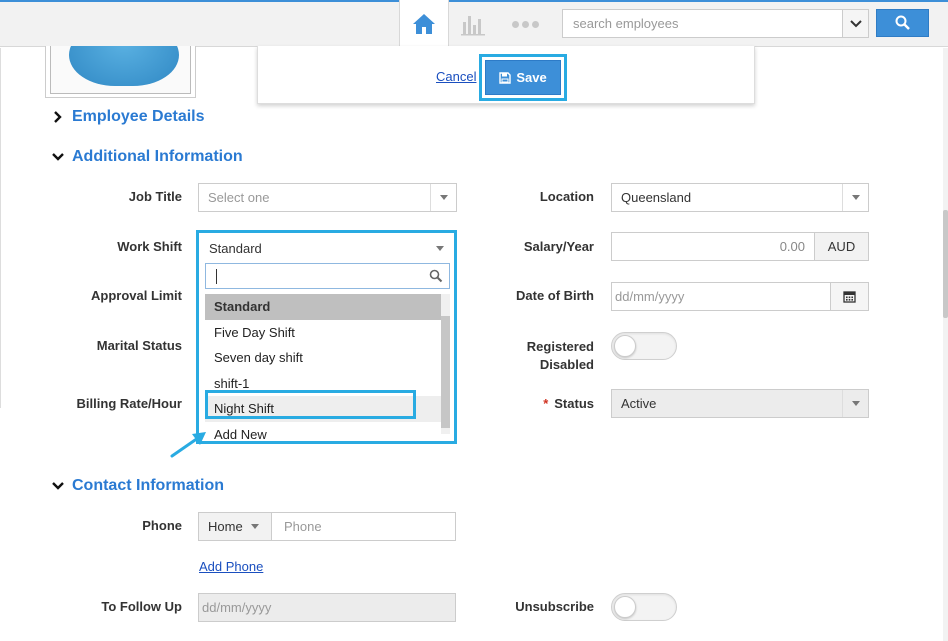 This screenshot has height=641, width=948. I want to click on nav-reports-button, so click(473, 24).